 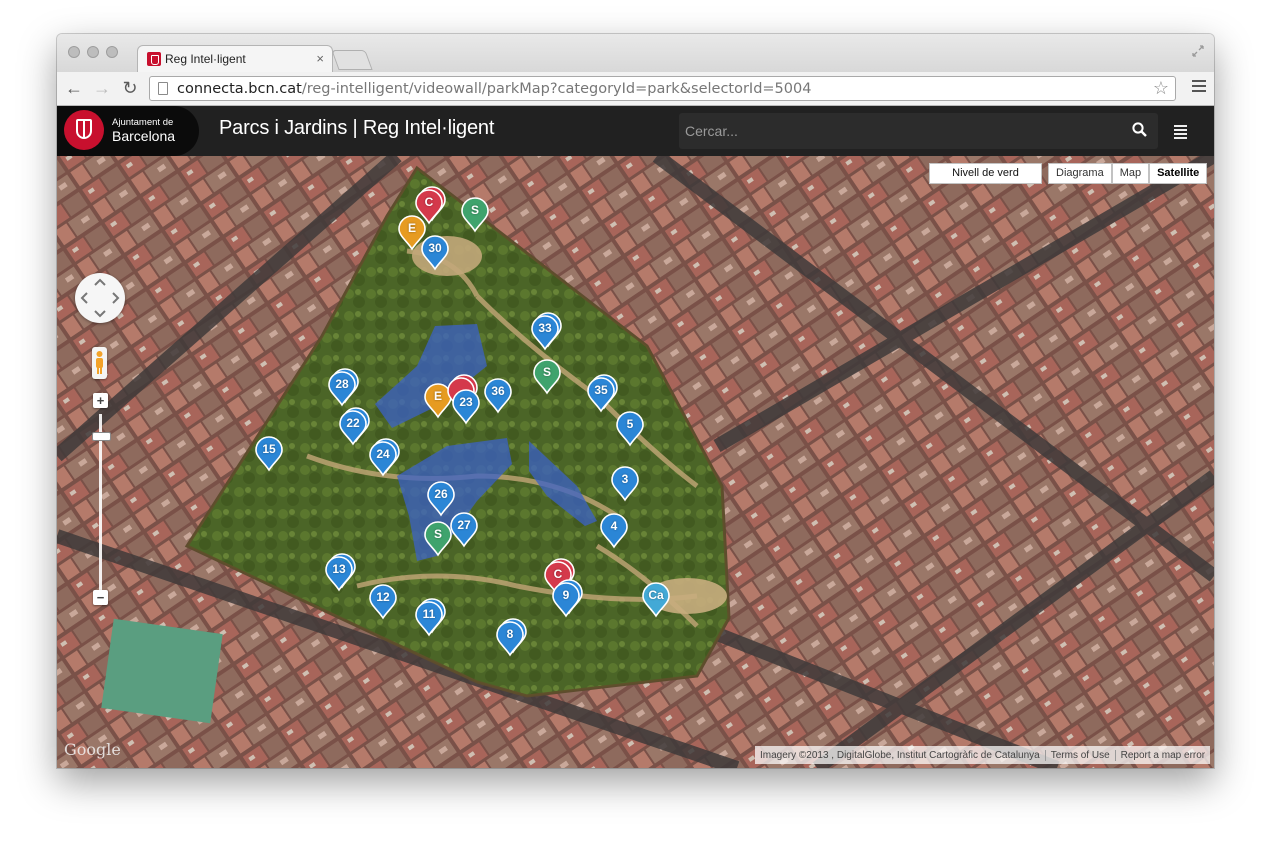 I want to click on map-marker-24: 24, so click(x=384, y=457).